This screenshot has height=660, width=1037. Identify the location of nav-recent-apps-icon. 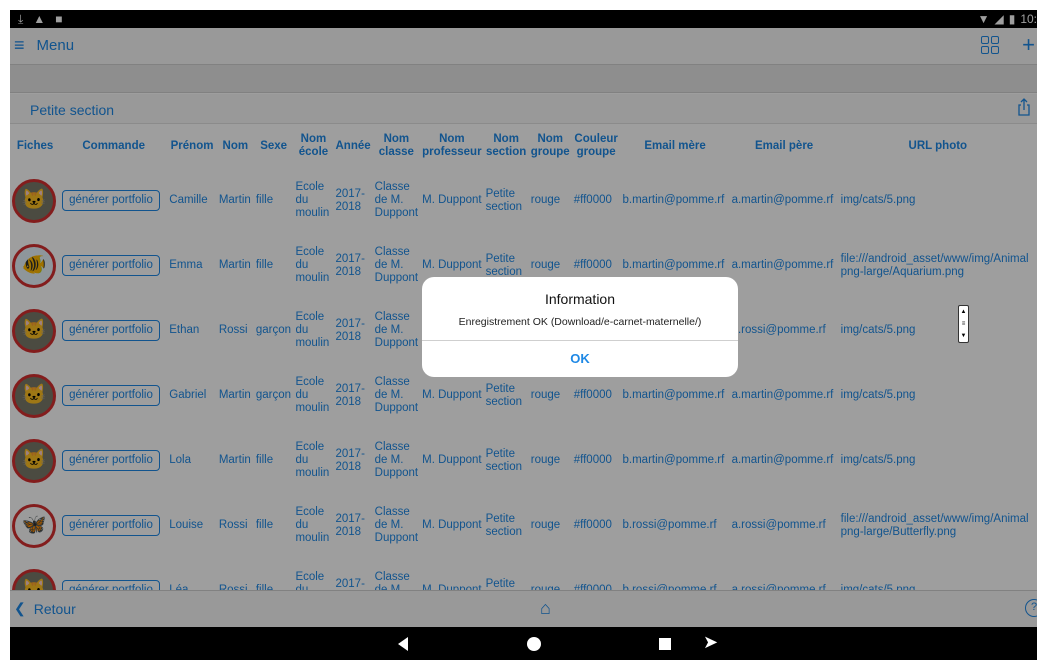
(665, 644).